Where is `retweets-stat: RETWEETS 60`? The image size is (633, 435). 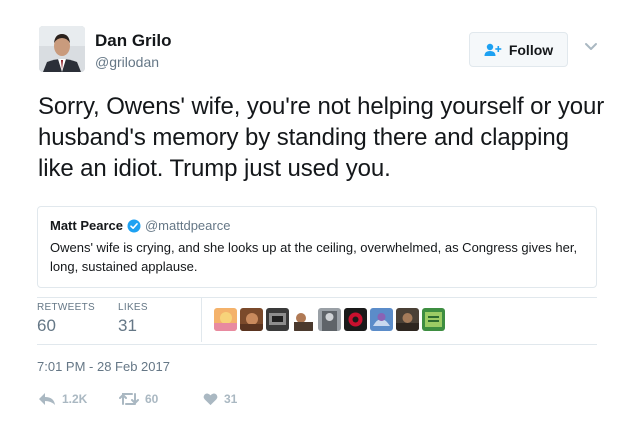
retweets-stat: RETWEETS 60 is located at coordinates (66, 319).